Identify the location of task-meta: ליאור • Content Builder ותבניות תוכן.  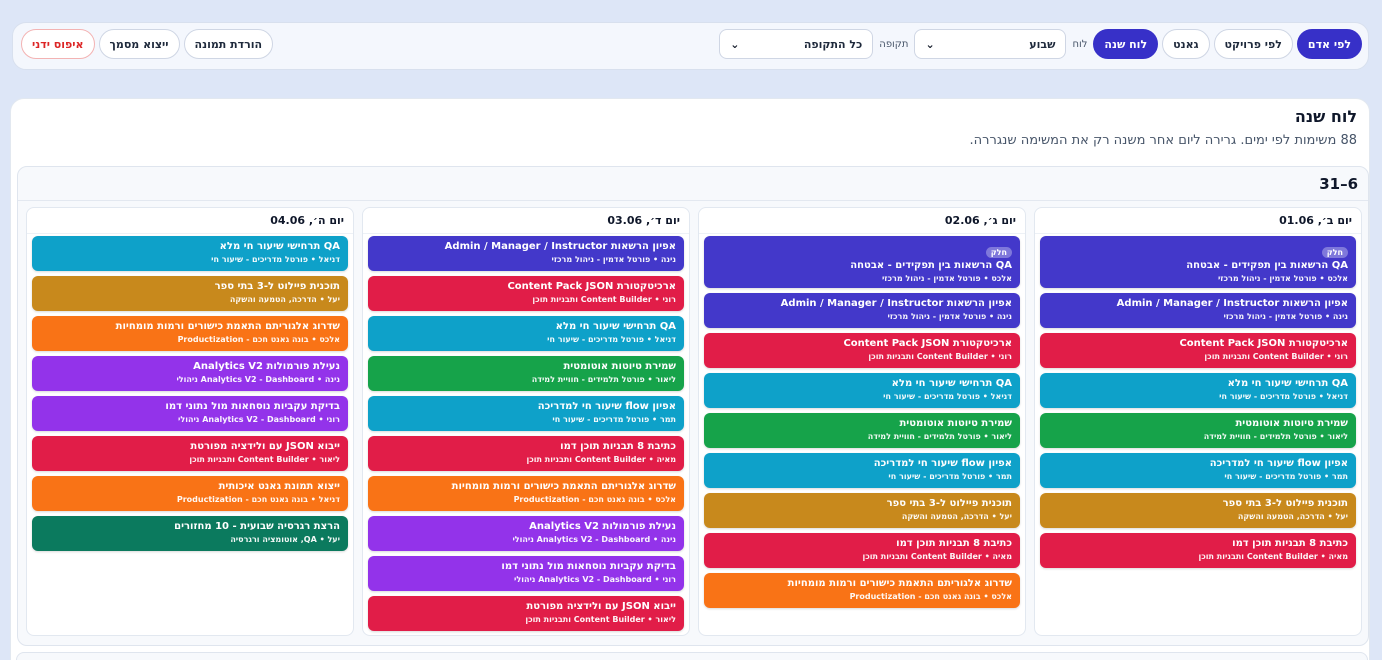
(264, 459).